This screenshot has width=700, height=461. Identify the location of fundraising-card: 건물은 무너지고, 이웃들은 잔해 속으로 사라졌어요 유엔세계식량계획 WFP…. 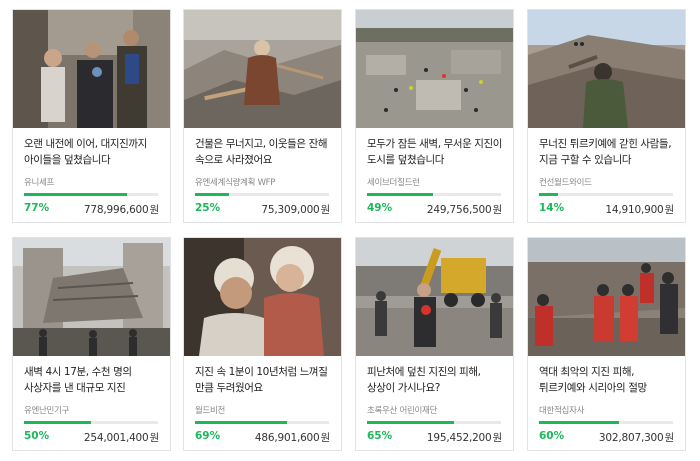
(262, 116).